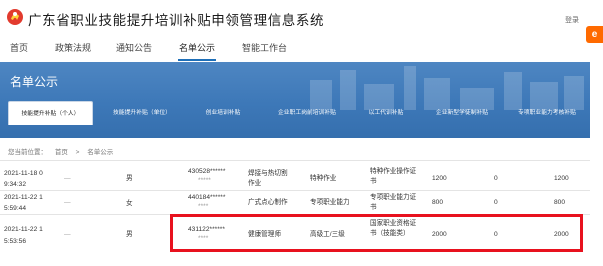  I want to click on row-id-suffix: *****, so click(204, 180).